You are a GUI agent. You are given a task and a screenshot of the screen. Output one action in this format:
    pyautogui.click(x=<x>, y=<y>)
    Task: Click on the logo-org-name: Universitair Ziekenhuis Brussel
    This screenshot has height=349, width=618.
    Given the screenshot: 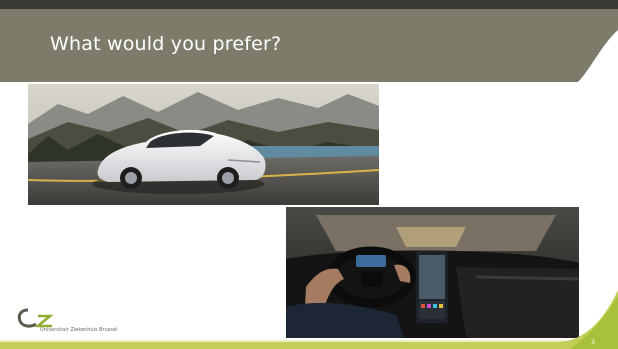 What is the action you would take?
    pyautogui.click(x=79, y=330)
    